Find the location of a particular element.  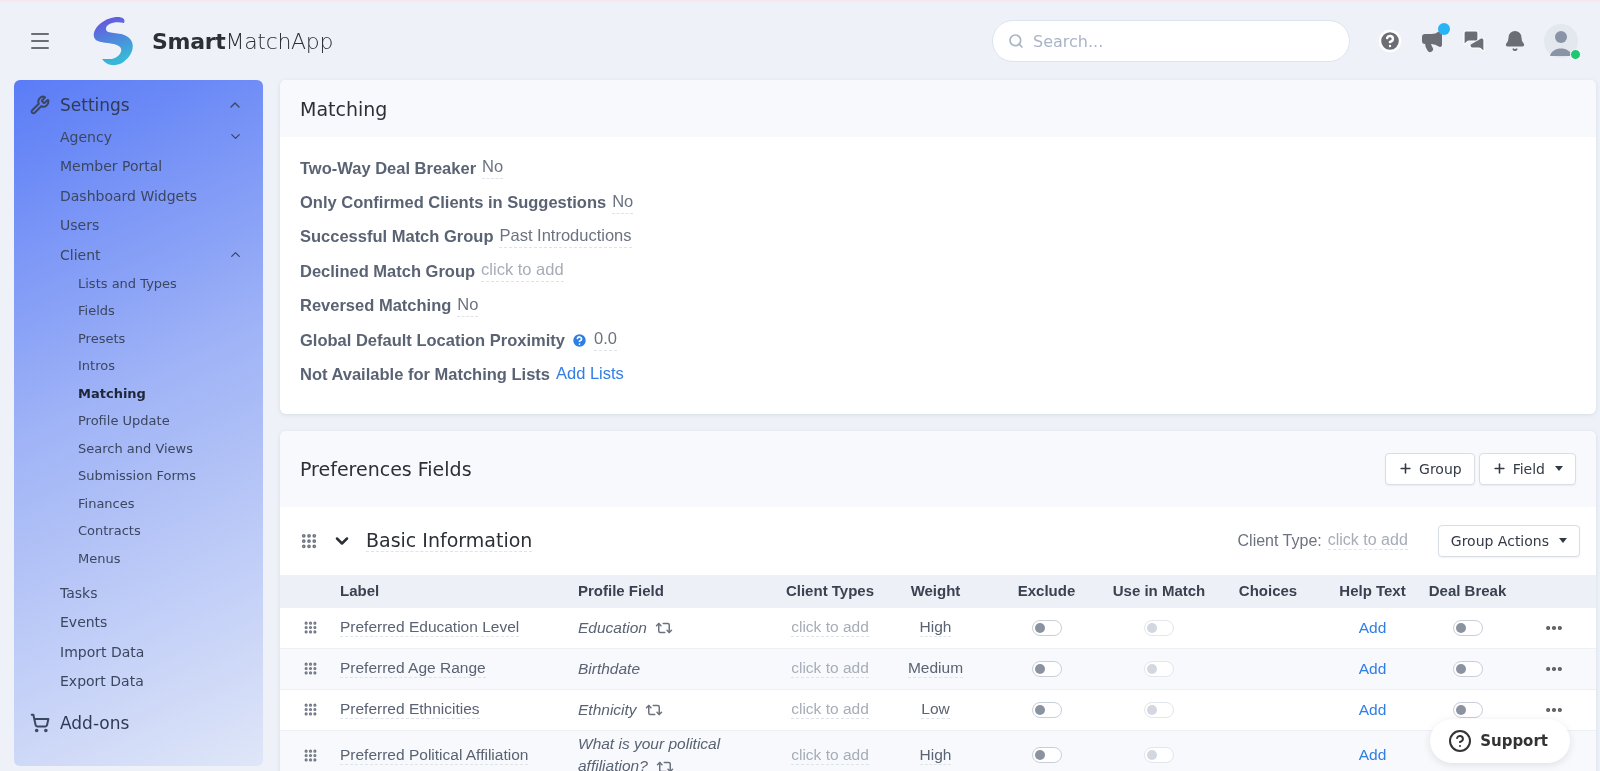

field-label: Preferred Political Affiliation is located at coordinates (434, 755).